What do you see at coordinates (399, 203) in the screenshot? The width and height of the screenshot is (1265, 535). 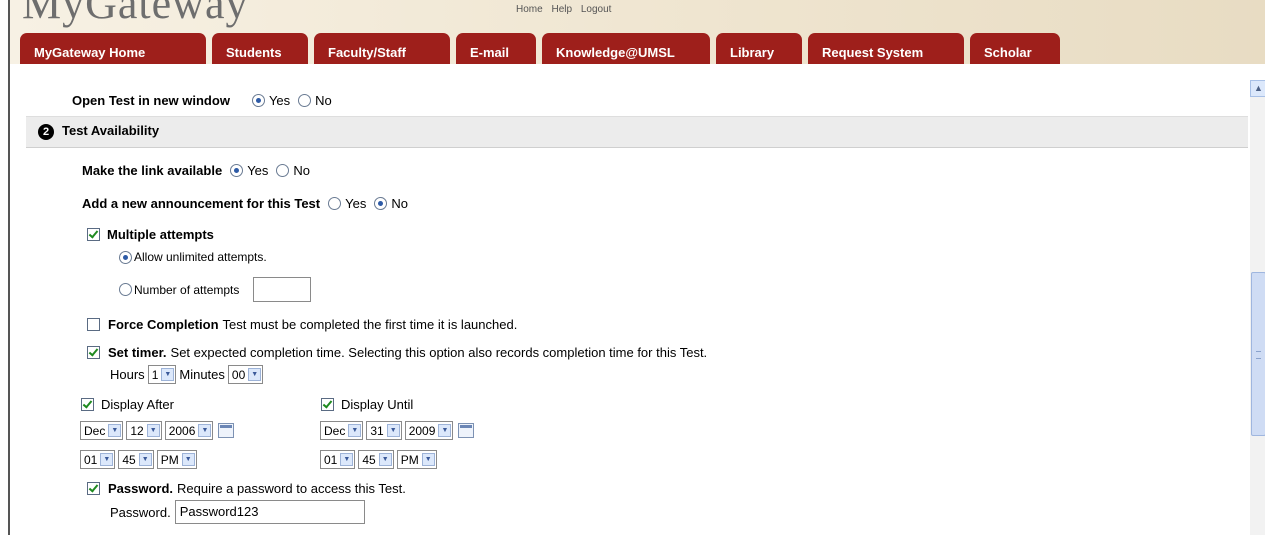 I see `announcement-no-label: No` at bounding box center [399, 203].